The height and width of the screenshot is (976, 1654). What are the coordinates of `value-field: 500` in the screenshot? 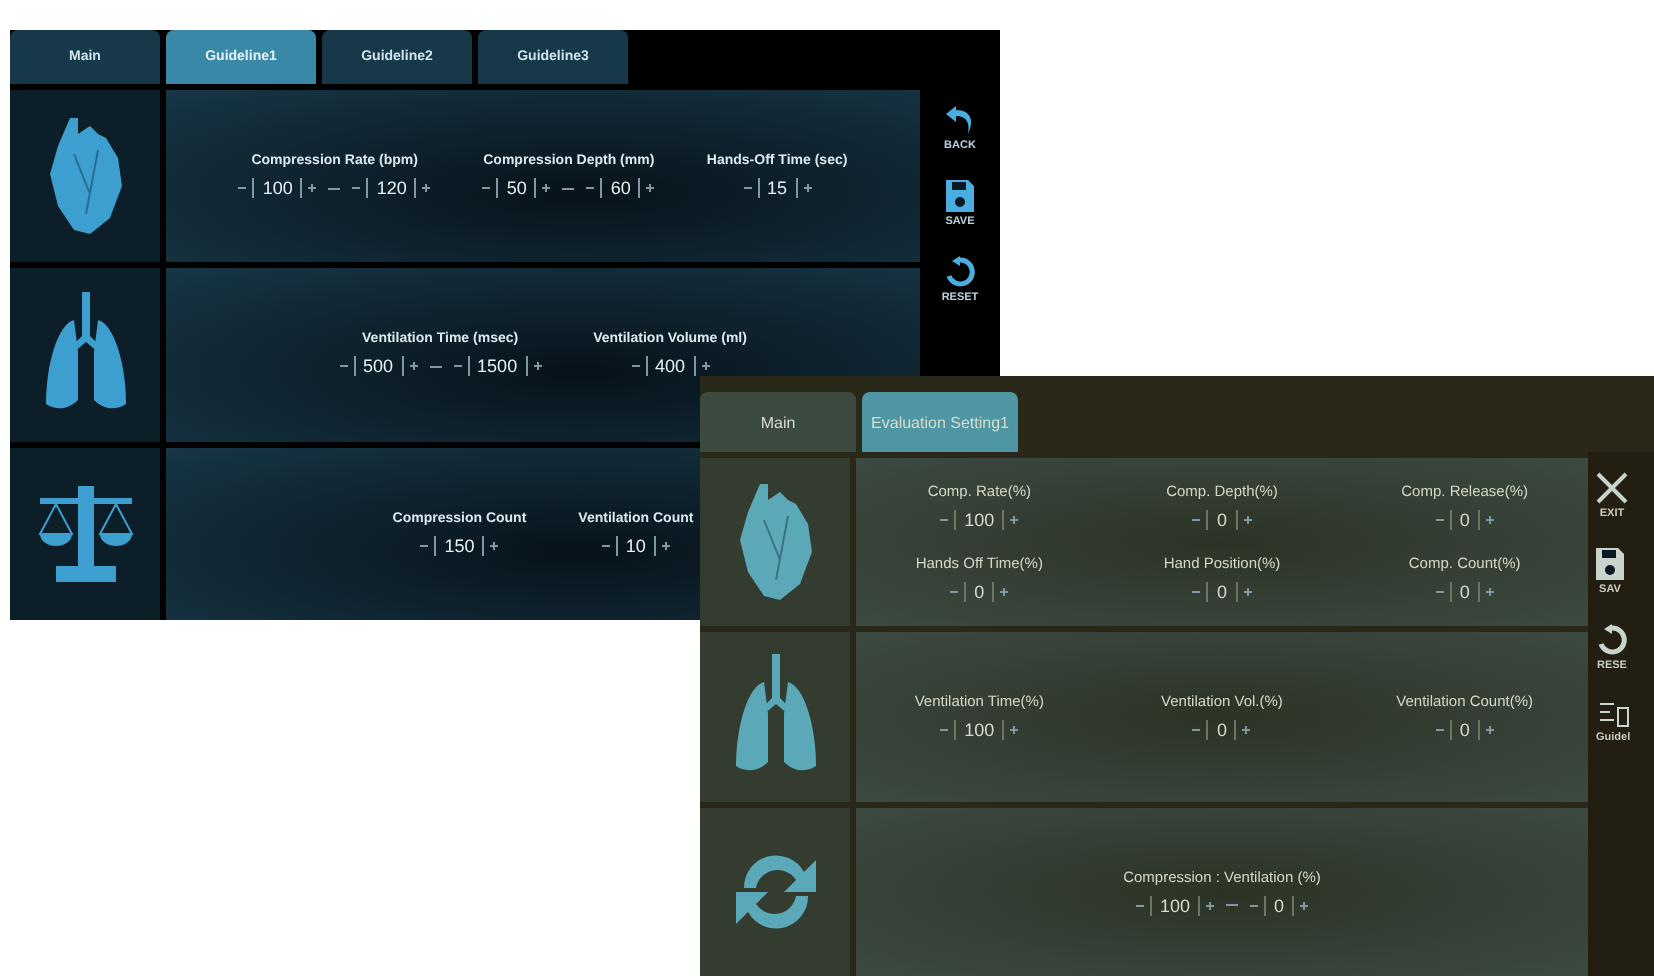 It's located at (378, 366).